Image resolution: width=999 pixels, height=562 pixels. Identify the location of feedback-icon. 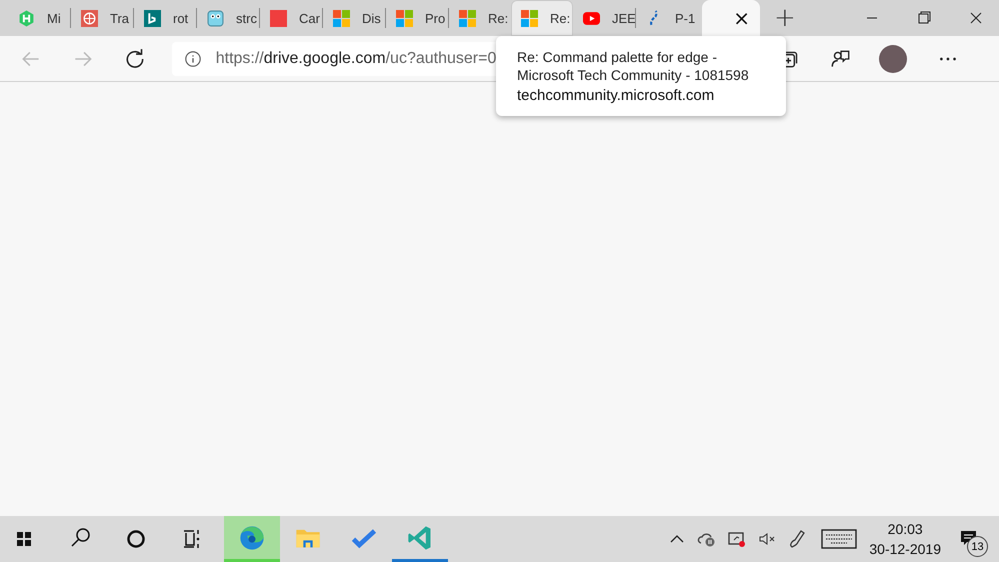
(840, 59).